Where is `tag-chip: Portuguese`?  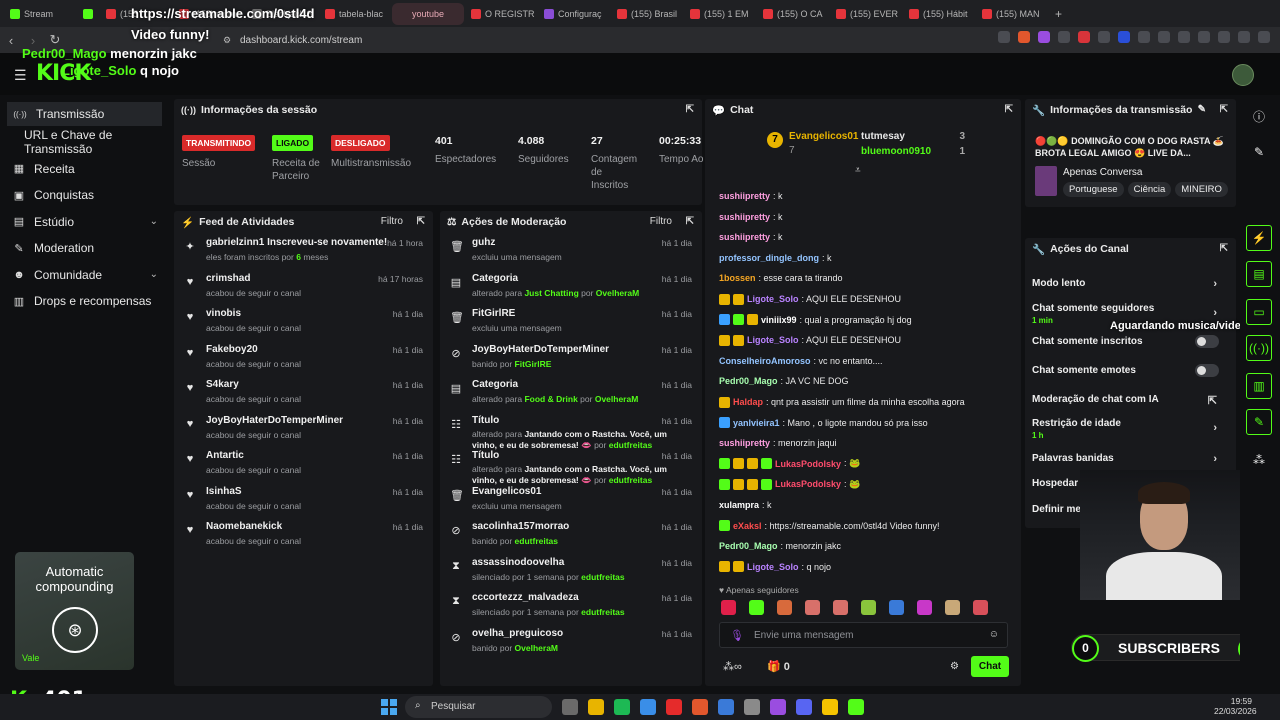 tag-chip: Portuguese is located at coordinates (1093, 189).